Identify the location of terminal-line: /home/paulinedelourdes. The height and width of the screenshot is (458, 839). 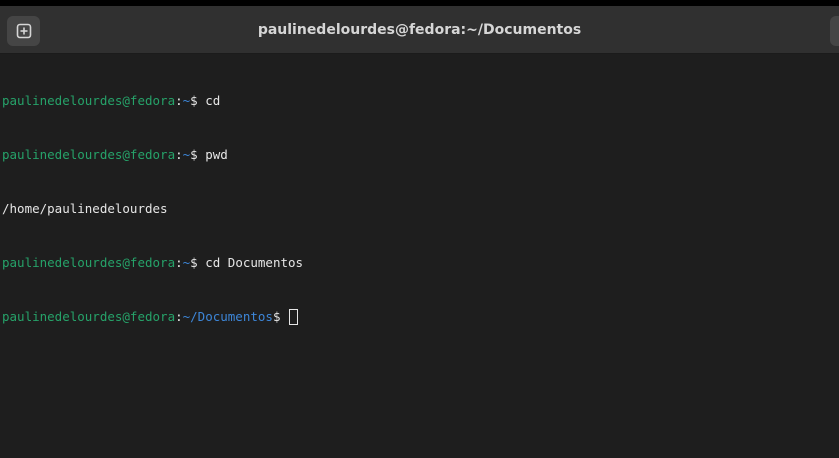
(420, 209).